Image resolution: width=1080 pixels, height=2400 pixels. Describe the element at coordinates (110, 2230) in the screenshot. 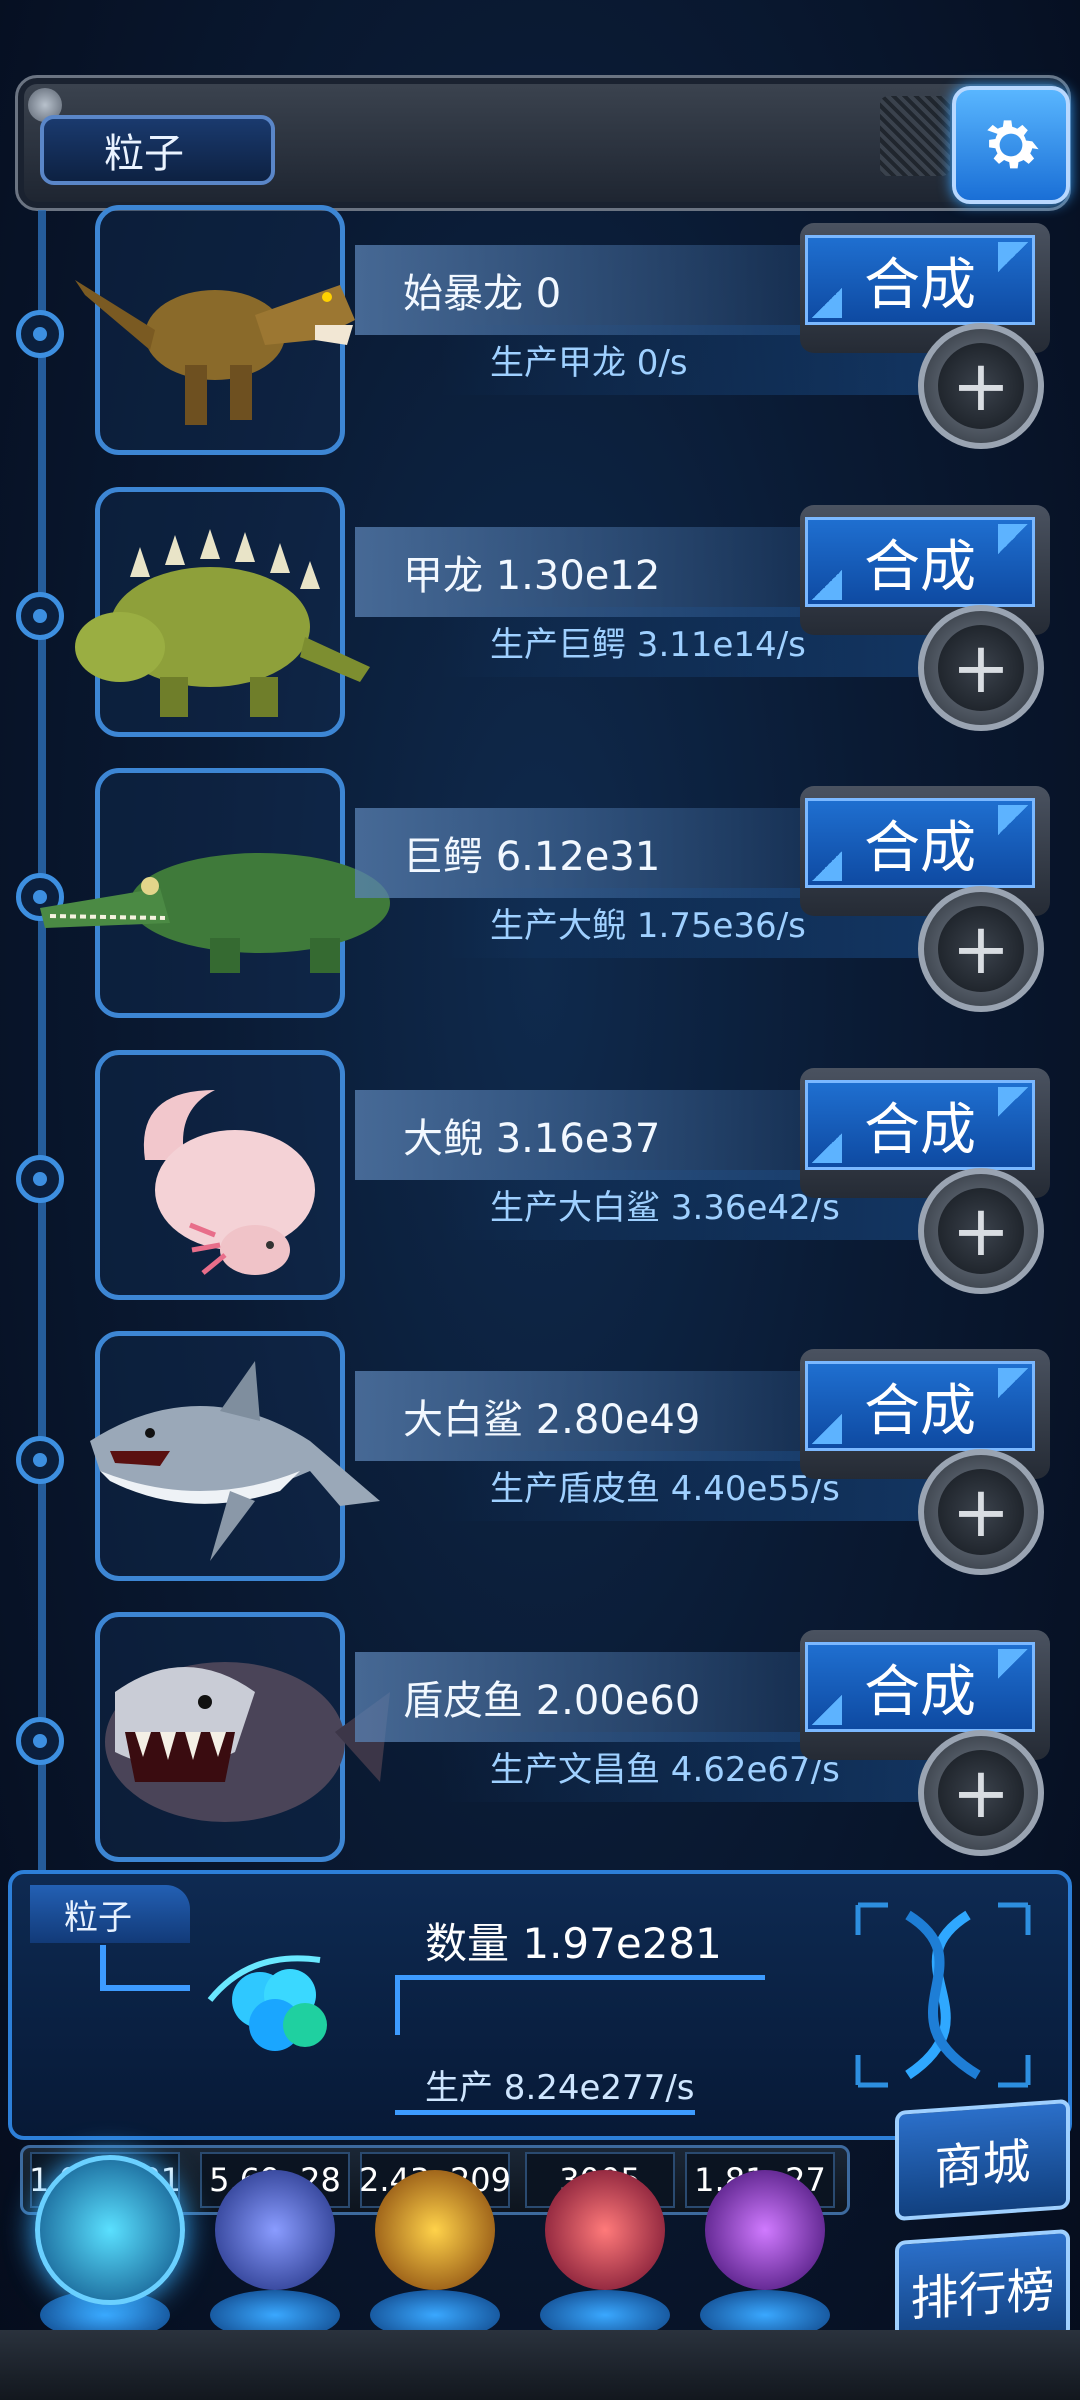

I see `particle-orb-icon` at that location.